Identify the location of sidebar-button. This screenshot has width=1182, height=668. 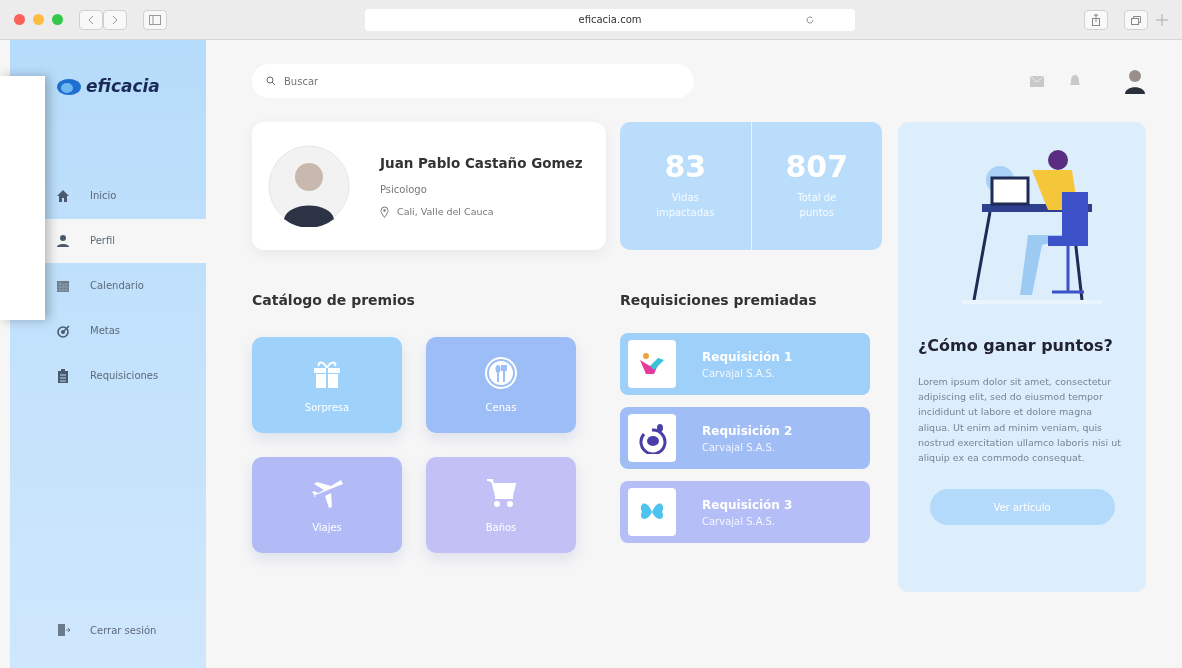
(155, 19).